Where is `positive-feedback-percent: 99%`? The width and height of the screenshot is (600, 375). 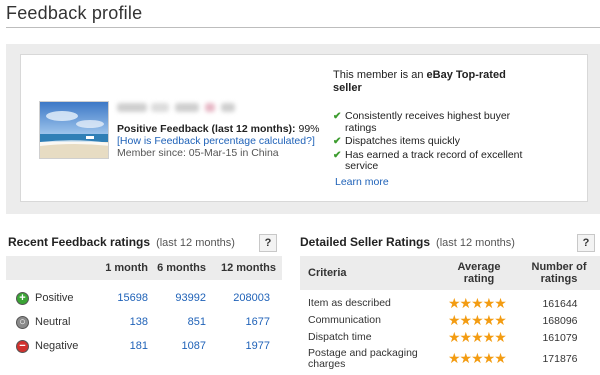
positive-feedback-percent: 99% is located at coordinates (309, 129).